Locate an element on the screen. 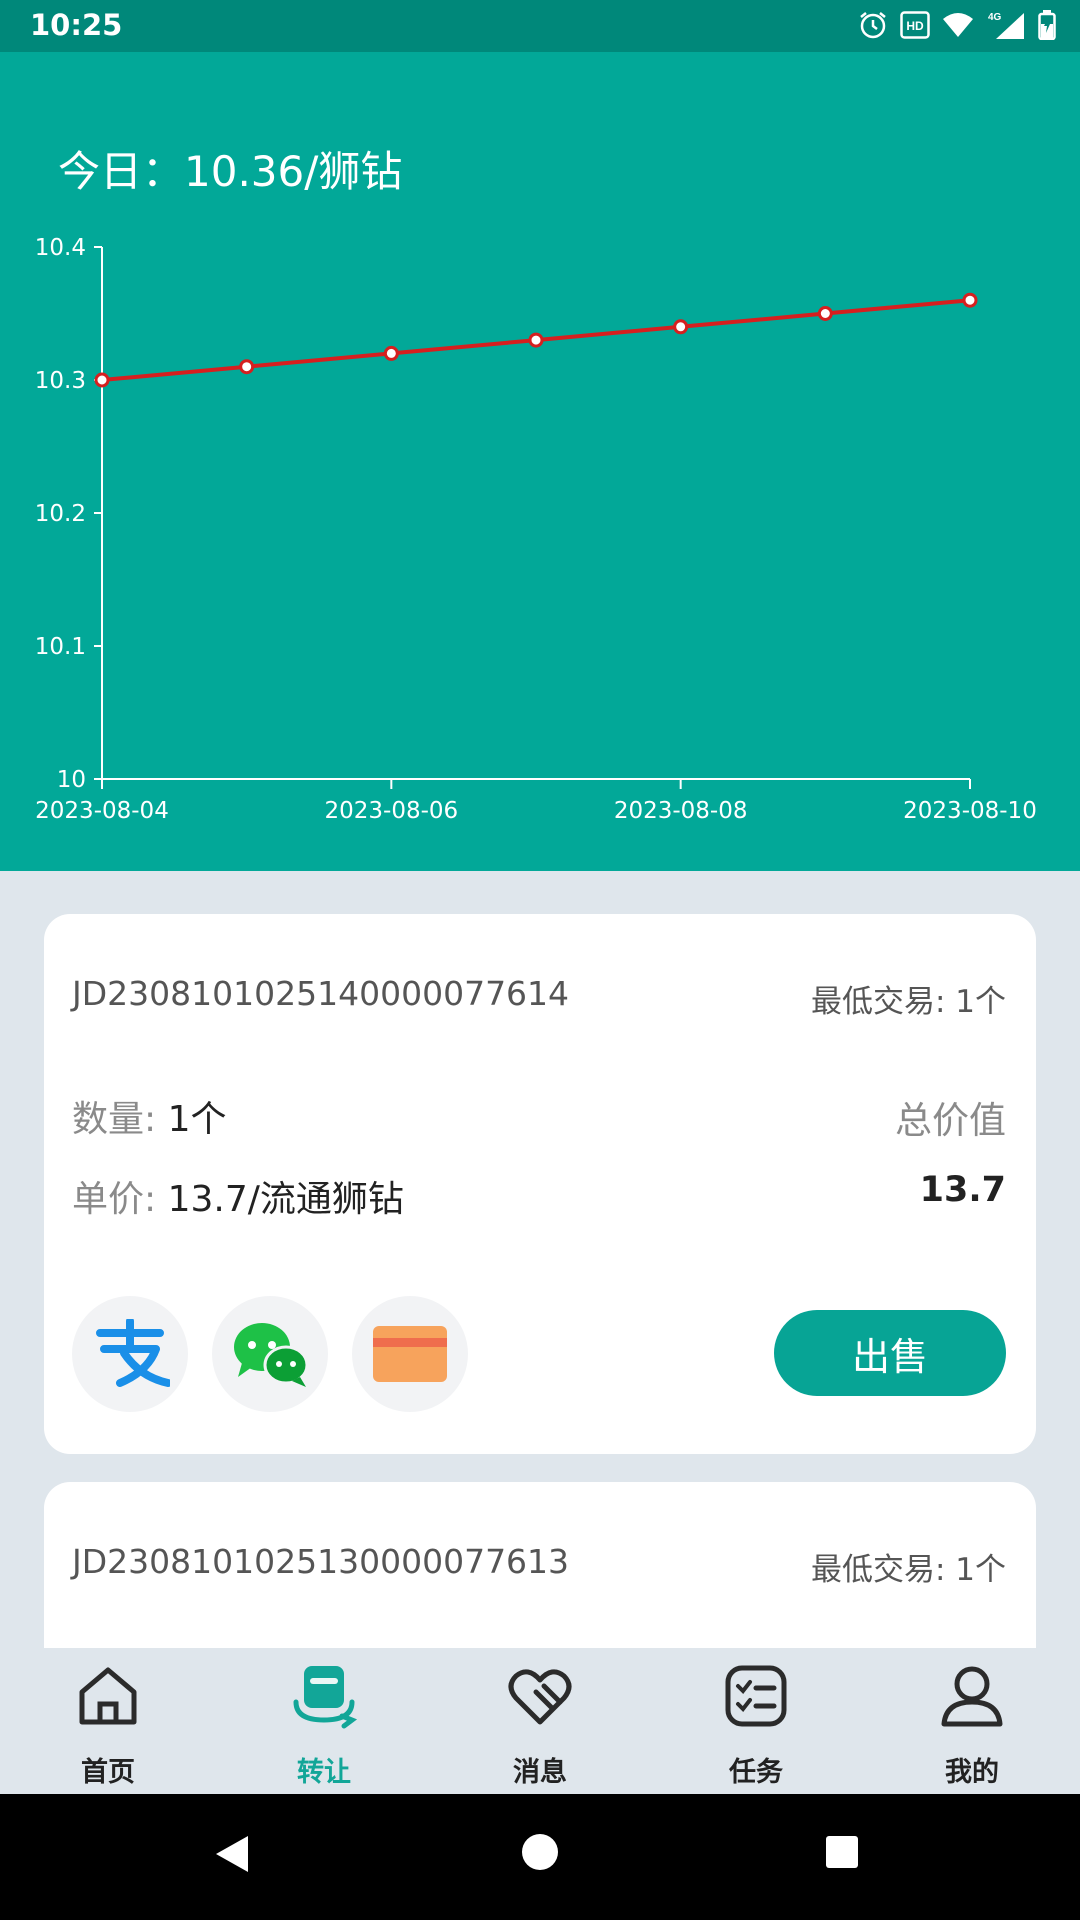  tab-messages: 消息 is located at coordinates (540, 1721).